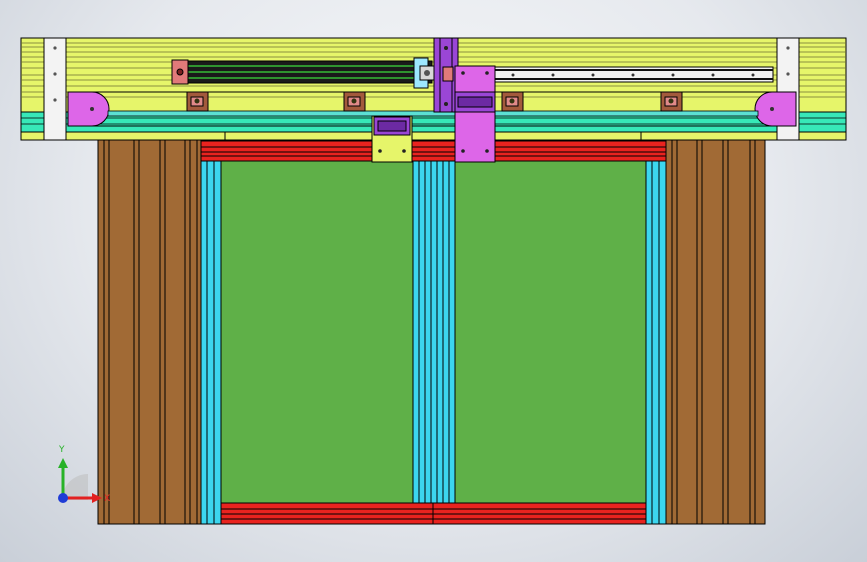 Image resolution: width=867 pixels, height=562 pixels. I want to click on panel-left, so click(317, 332).